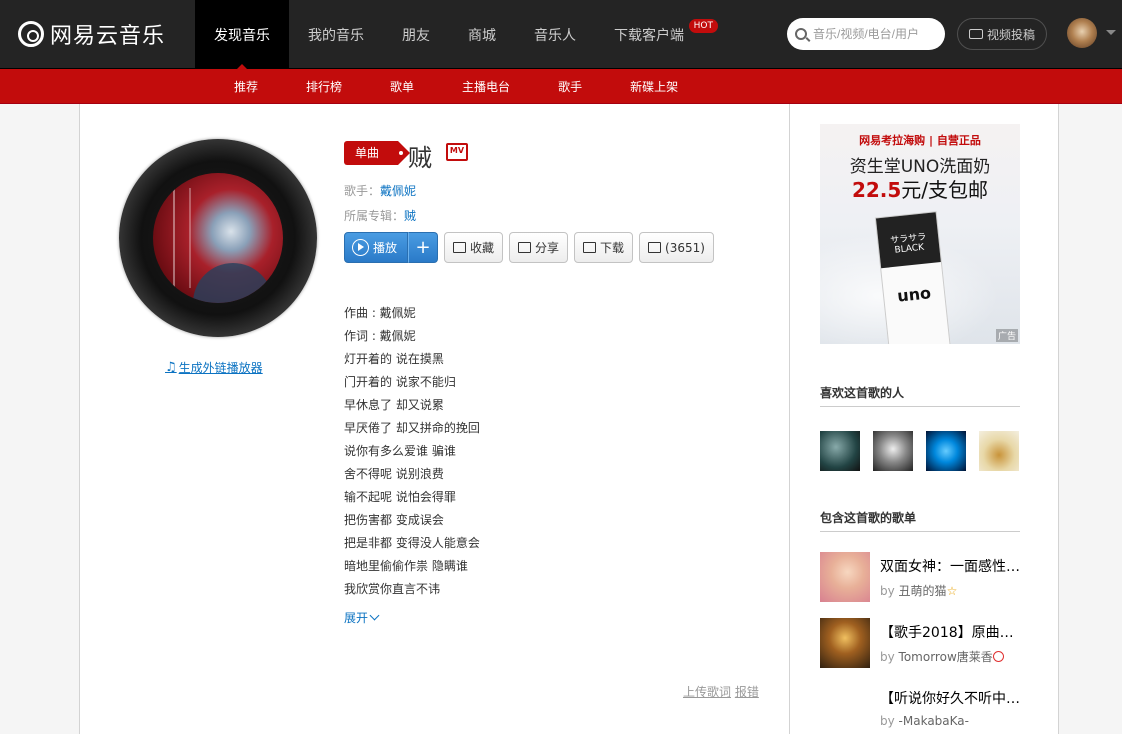 The image size is (1122, 734). Describe the element at coordinates (950, 698) in the screenshot. I see `playlist-name: 【听说你好久不听中文歌了】` at that location.